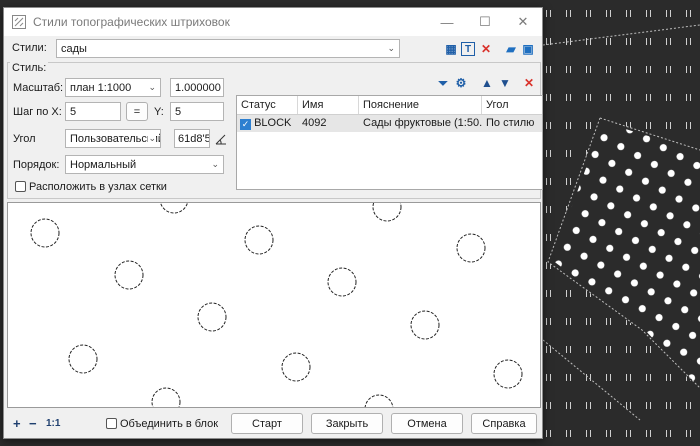  I want to click on column-header-description: Пояснение, so click(420, 105).